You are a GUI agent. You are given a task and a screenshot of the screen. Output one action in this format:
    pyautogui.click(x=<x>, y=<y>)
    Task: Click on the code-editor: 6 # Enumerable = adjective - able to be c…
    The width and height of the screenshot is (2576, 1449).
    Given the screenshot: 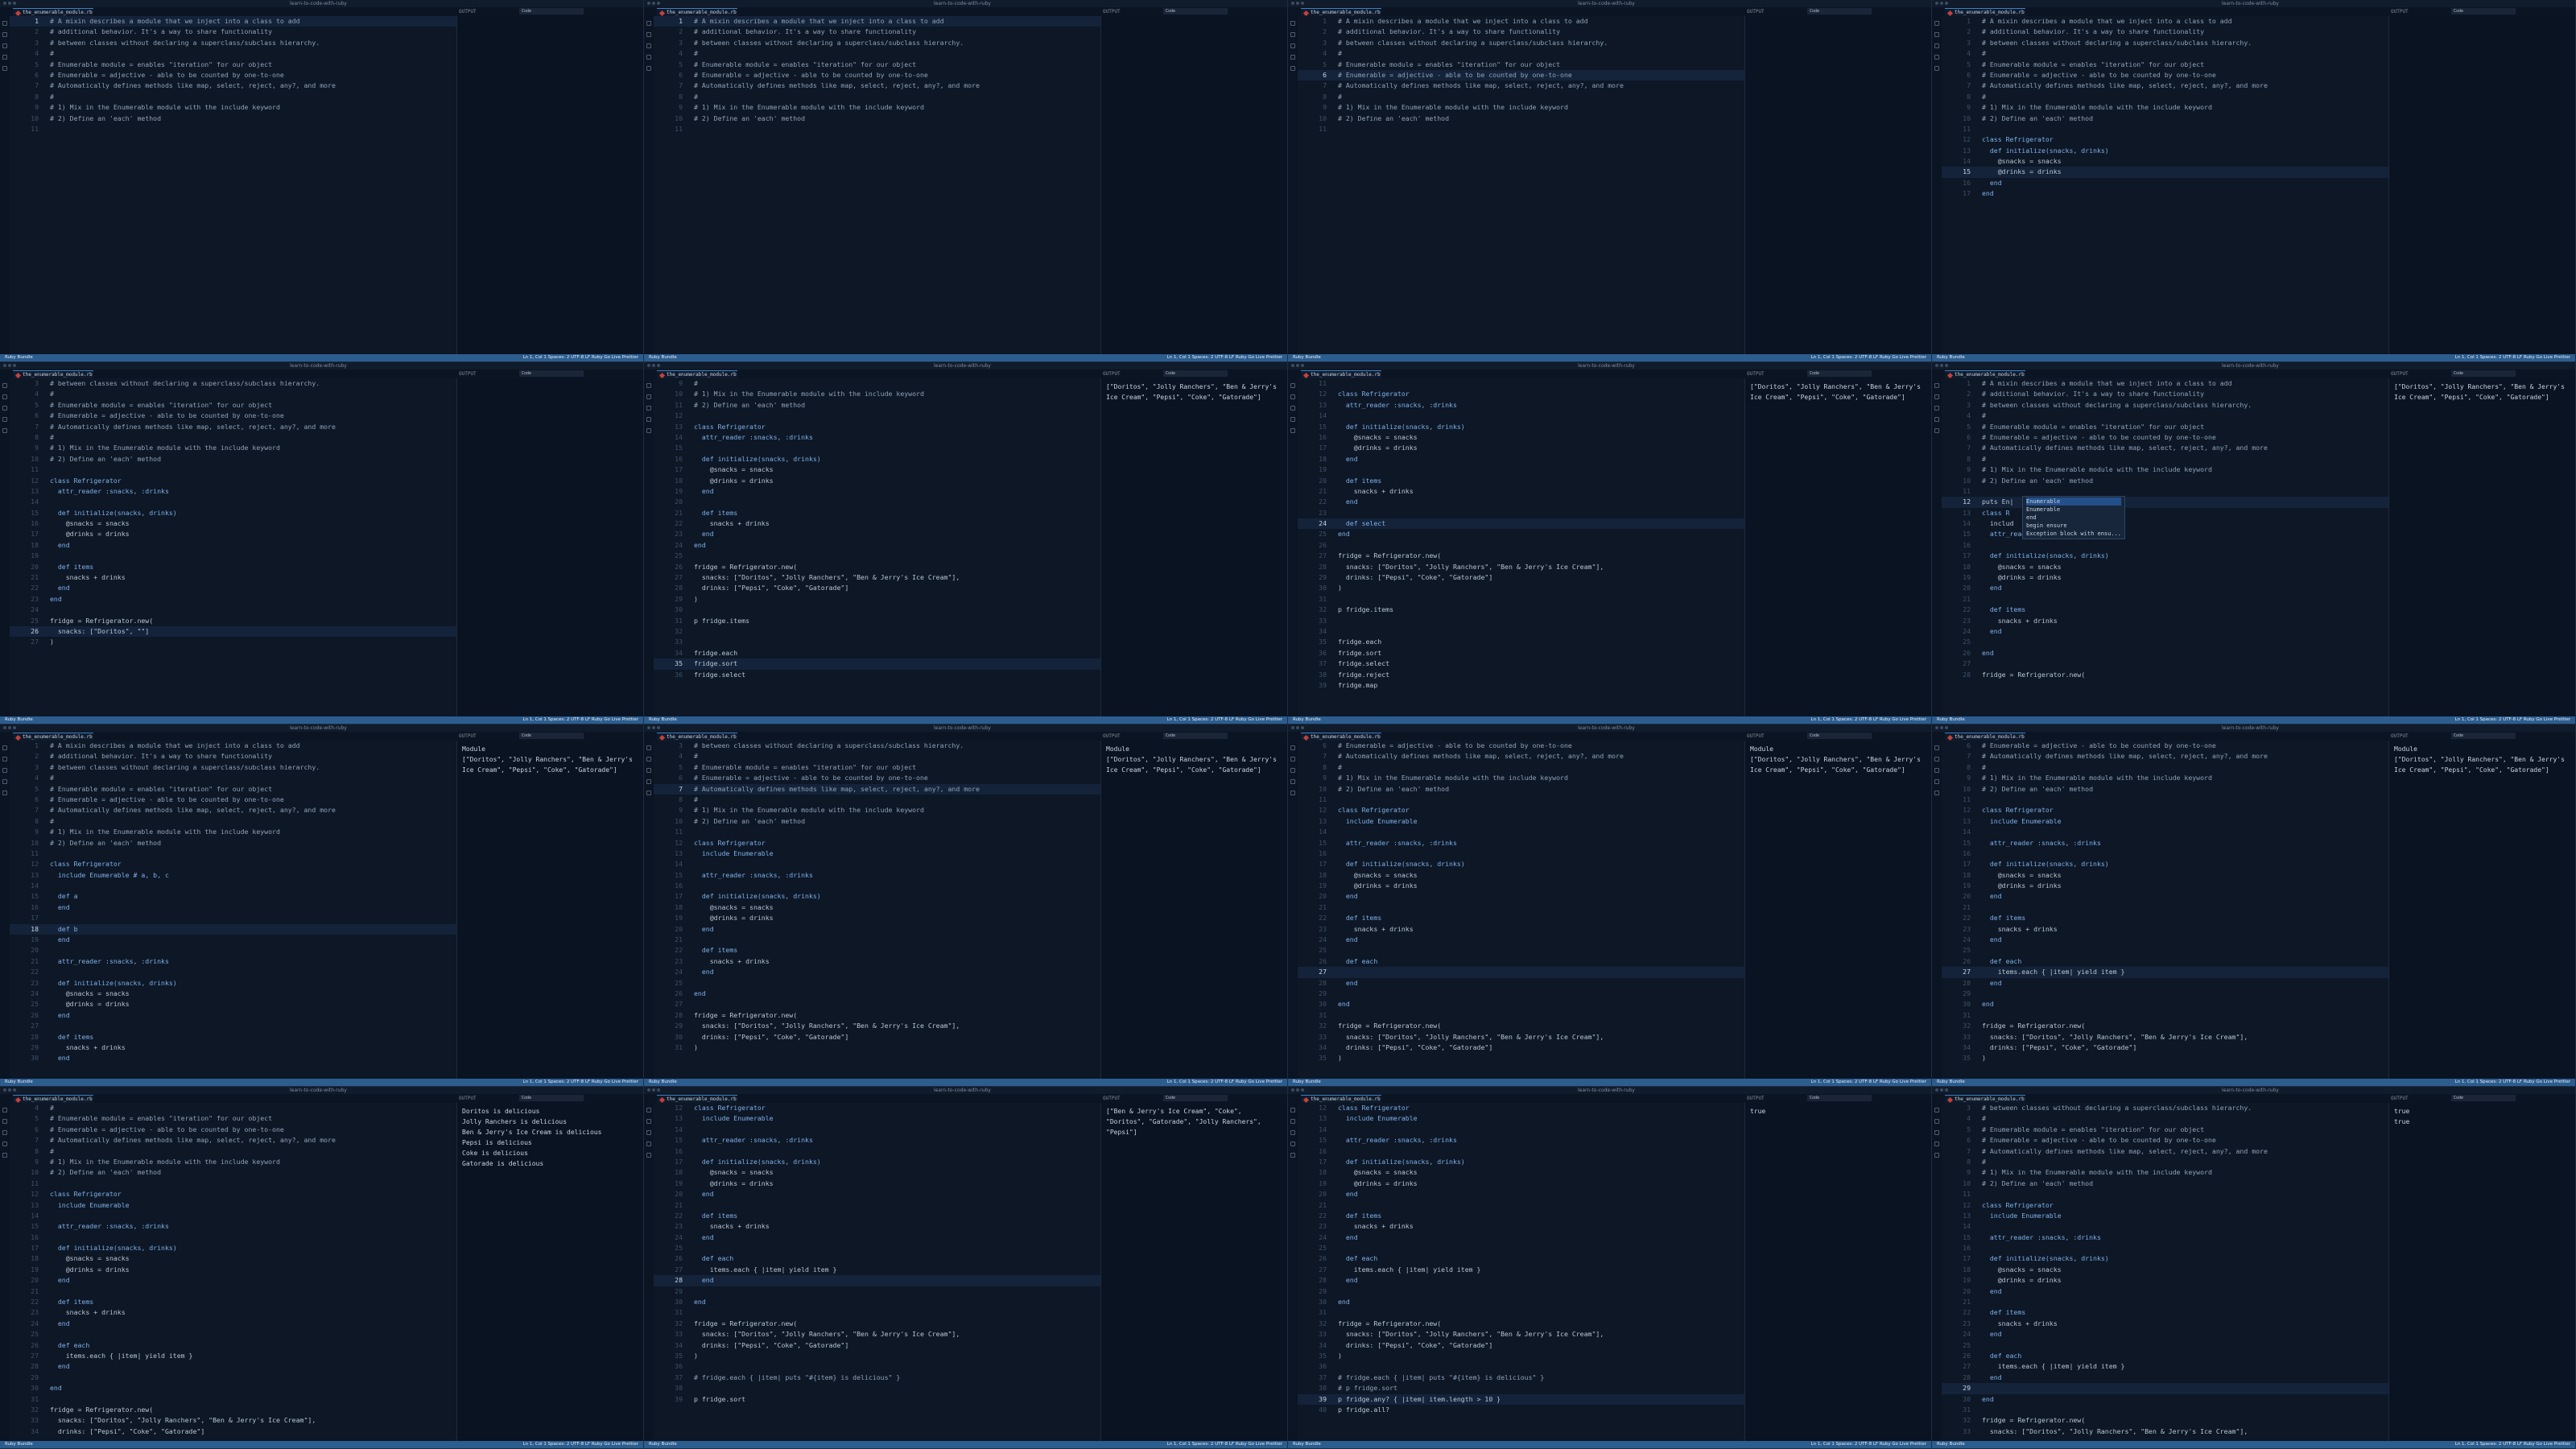 What is the action you would take?
    pyautogui.click(x=2167, y=910)
    